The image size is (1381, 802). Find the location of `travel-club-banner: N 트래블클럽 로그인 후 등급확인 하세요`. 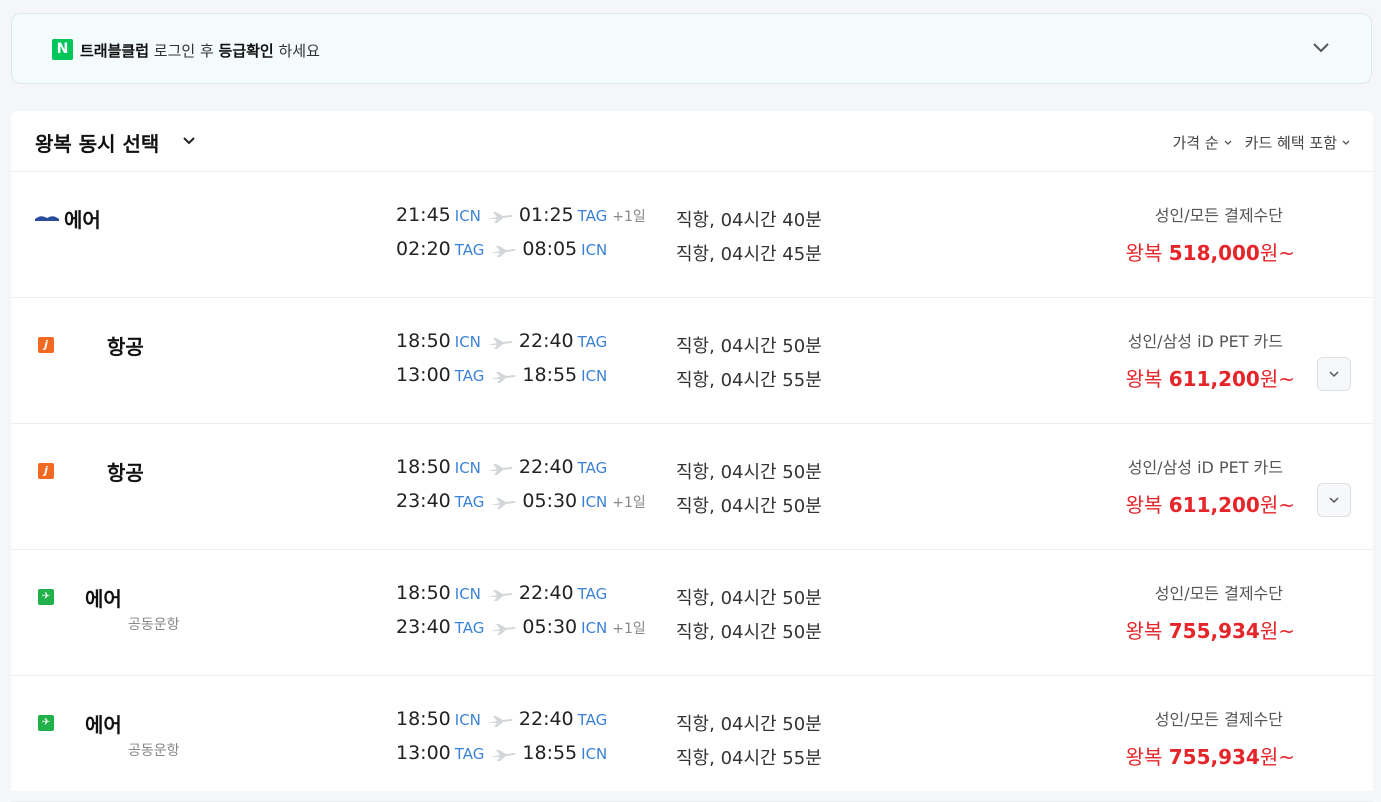

travel-club-banner: N 트래블클럽 로그인 후 등급확인 하세요 is located at coordinates (691, 48).